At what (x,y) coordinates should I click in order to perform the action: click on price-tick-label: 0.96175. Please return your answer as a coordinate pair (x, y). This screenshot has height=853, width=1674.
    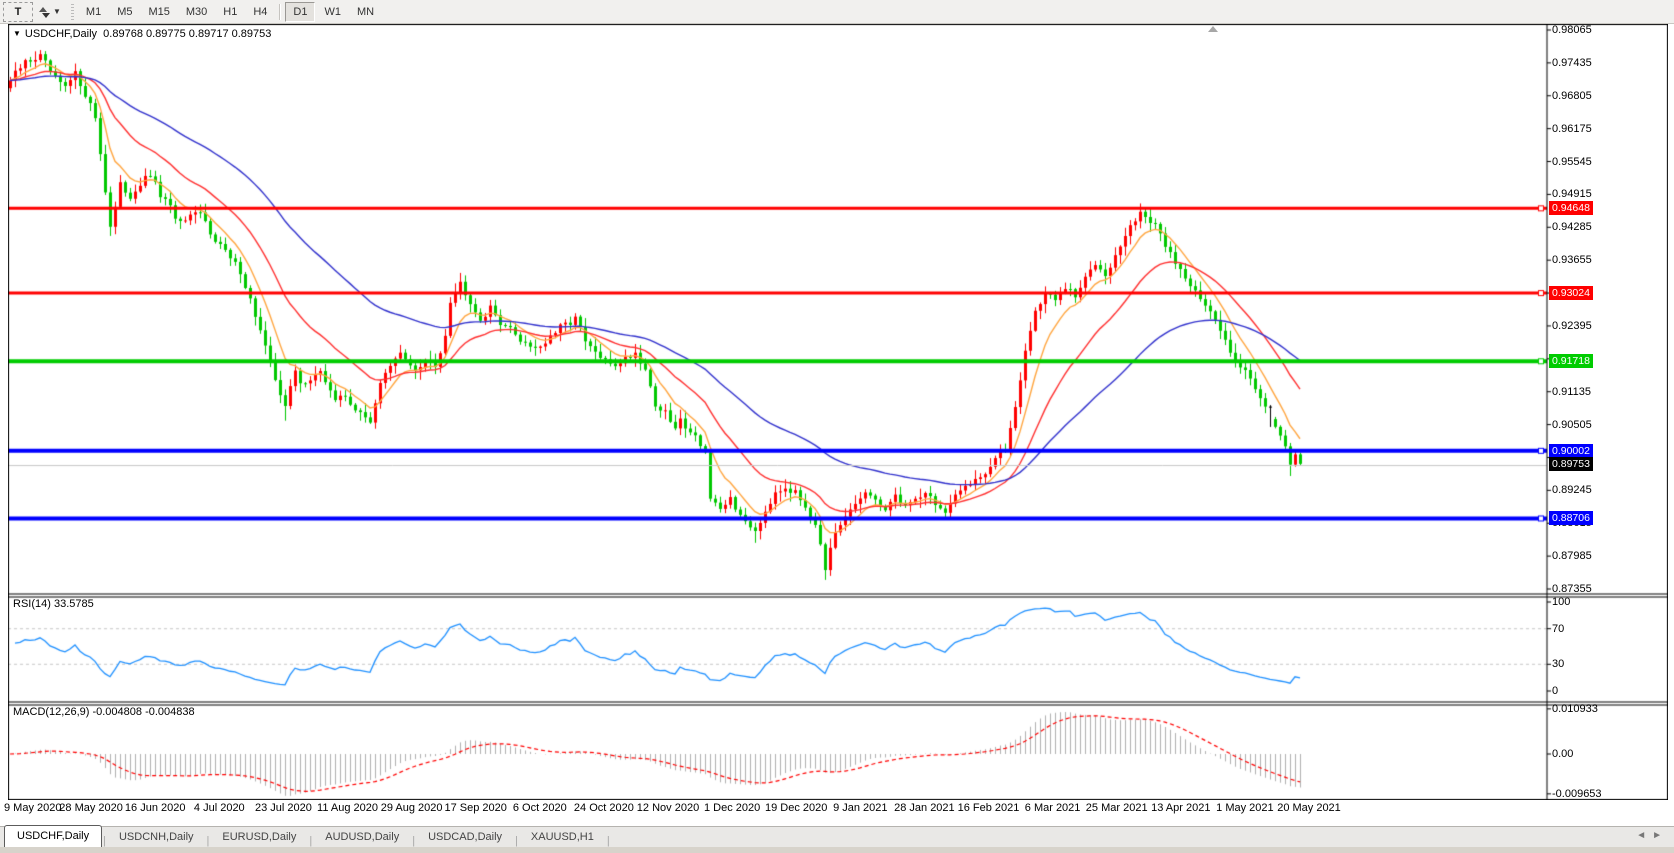
    Looking at the image, I should click on (1572, 128).